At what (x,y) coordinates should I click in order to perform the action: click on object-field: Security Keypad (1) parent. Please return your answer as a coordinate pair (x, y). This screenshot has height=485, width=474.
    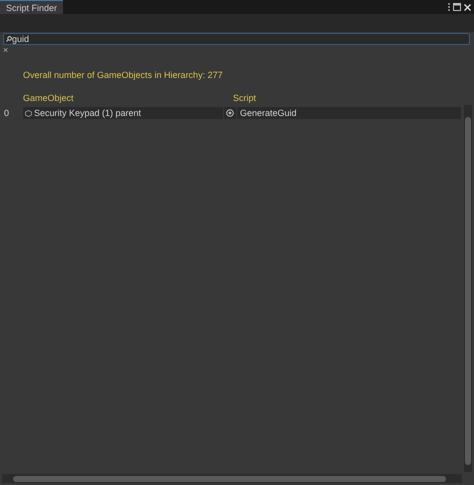
    Looking at the image, I should click on (123, 113).